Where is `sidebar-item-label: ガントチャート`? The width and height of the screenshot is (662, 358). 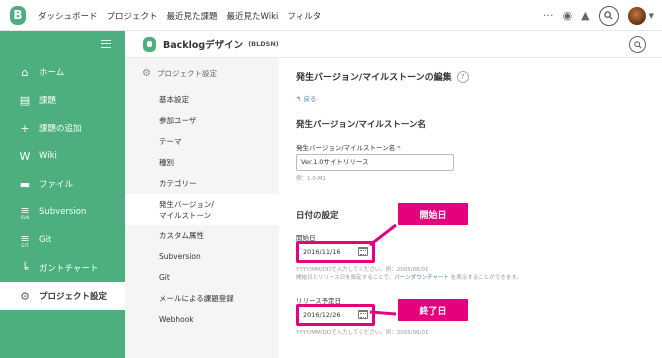
sidebar-item-label: ガントチャート is located at coordinates (69, 269).